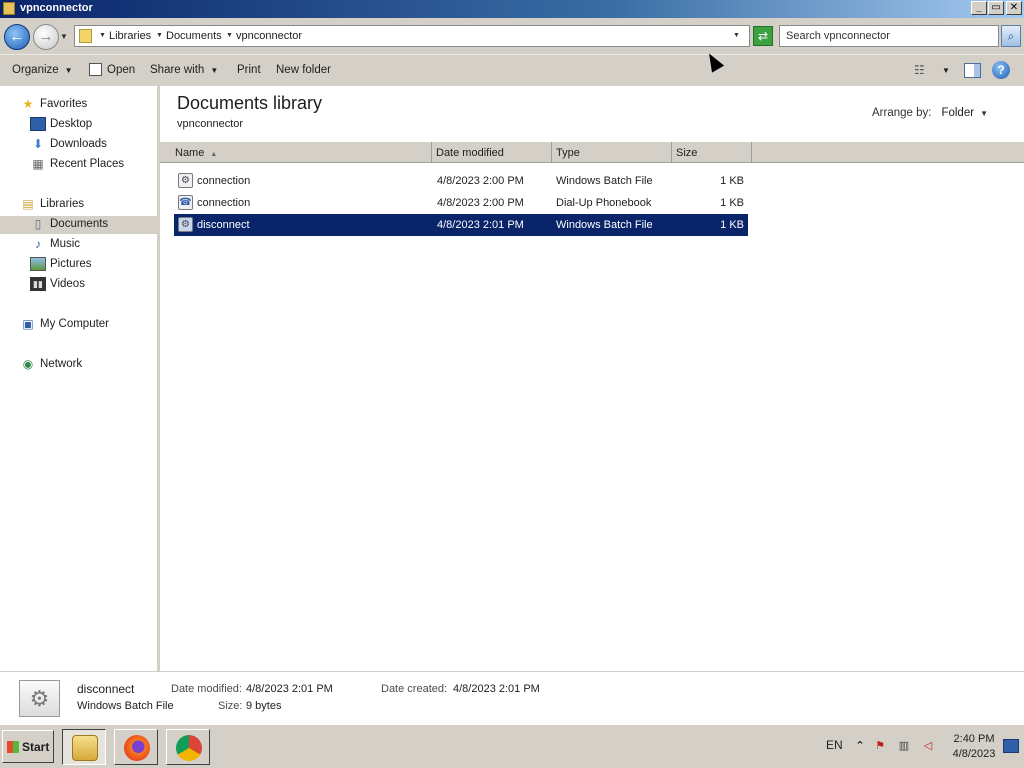 The width and height of the screenshot is (1024, 768). Describe the element at coordinates (480, 225) in the screenshot. I see `file-date: 4/8/2023 2:01 PM` at that location.